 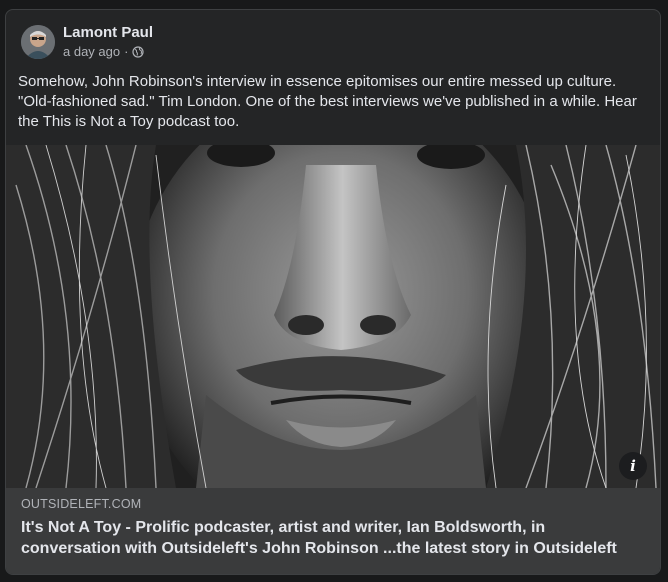 What do you see at coordinates (81, 504) in the screenshot?
I see `link-domain: OUTSIDELEFT.COM` at bounding box center [81, 504].